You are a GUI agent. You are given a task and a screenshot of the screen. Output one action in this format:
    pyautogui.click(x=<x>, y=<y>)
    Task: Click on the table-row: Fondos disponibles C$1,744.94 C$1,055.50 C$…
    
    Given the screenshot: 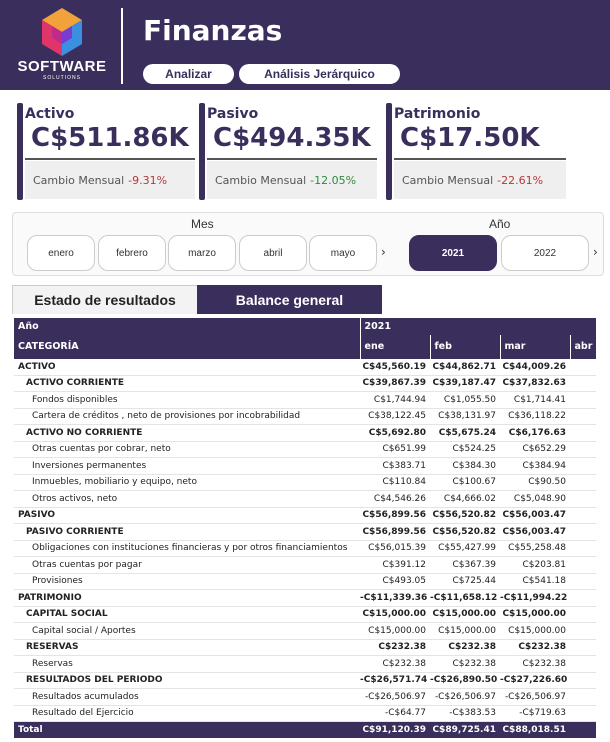 What is the action you would take?
    pyautogui.click(x=305, y=400)
    